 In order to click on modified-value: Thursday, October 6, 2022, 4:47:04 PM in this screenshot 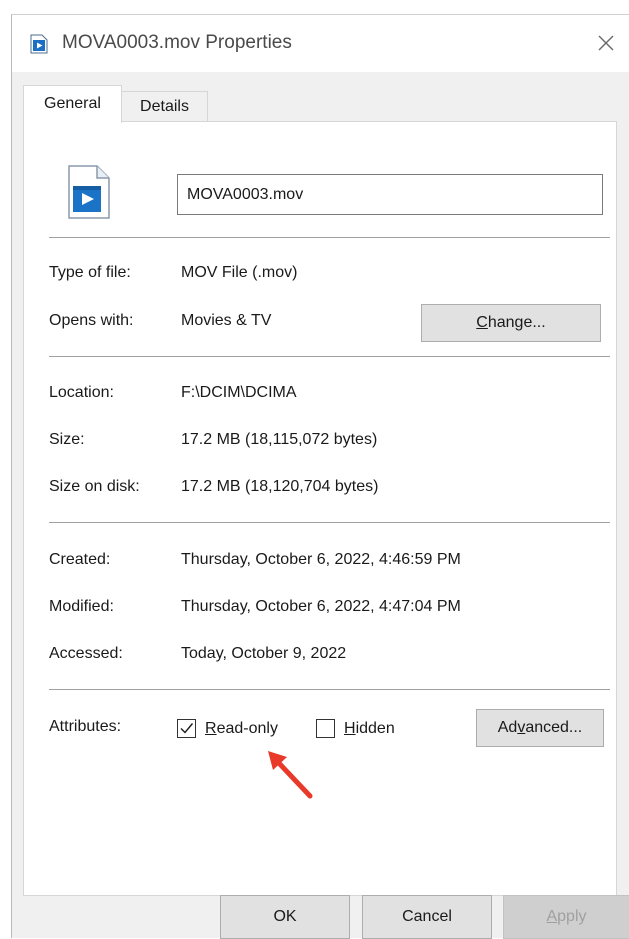, I will do `click(321, 606)`.